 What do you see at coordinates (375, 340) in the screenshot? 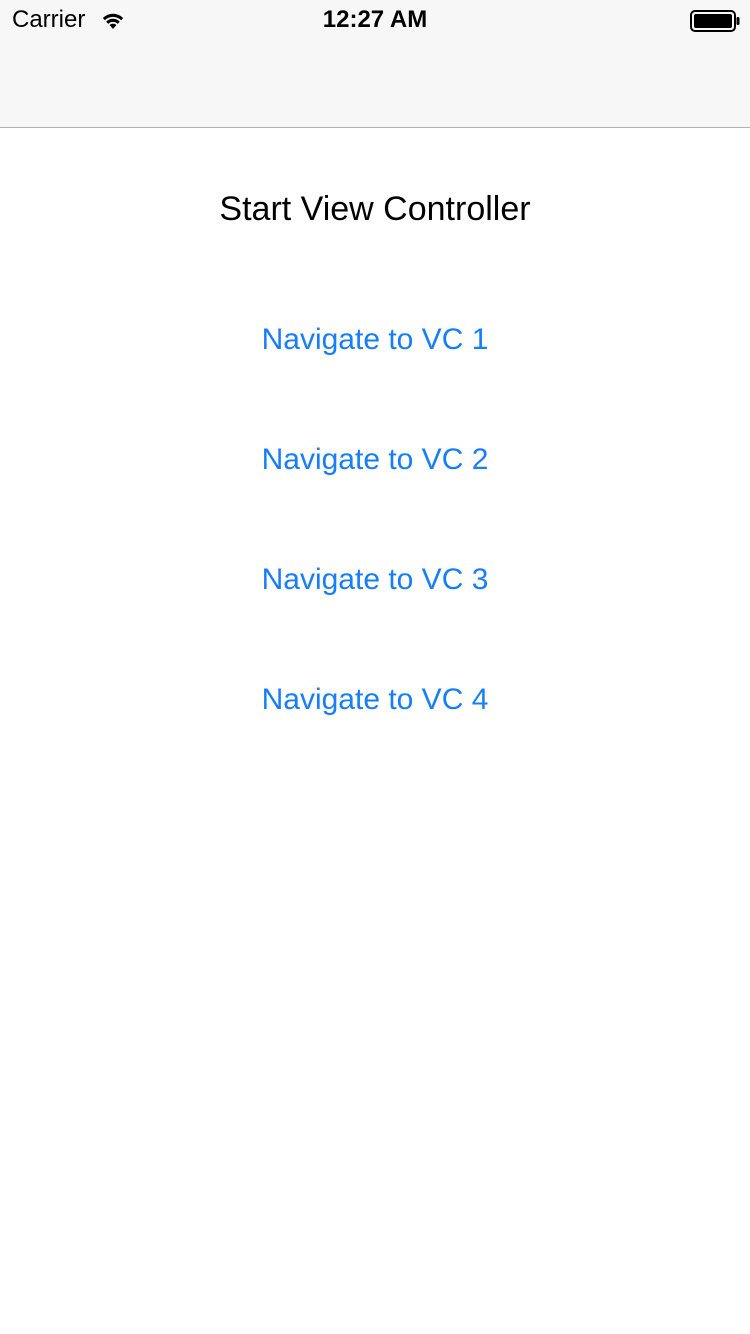
I see `navigate-vc1-button: Navigate to VC 1` at bounding box center [375, 340].